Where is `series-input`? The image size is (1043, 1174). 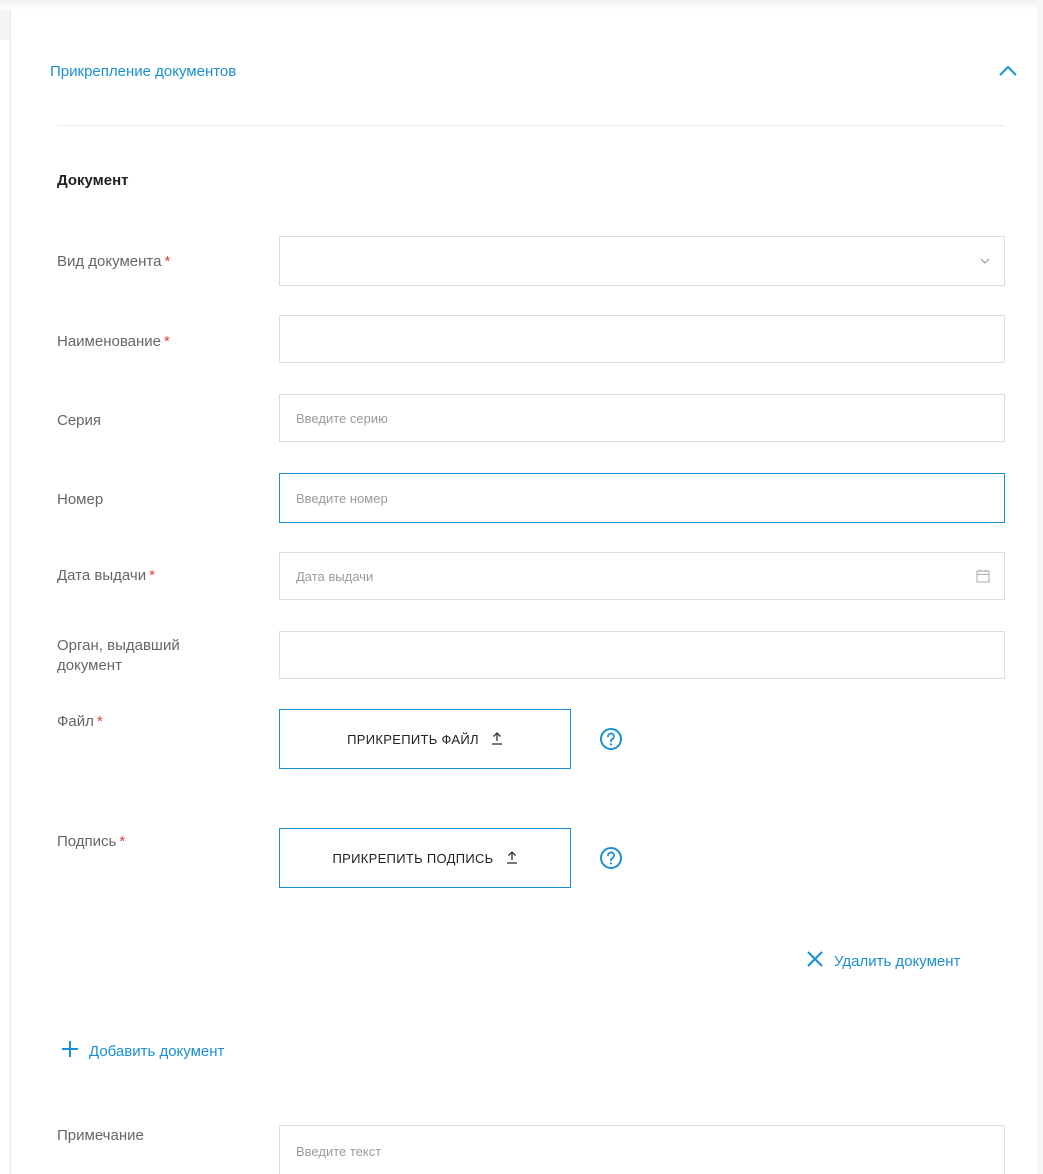 series-input is located at coordinates (642, 418).